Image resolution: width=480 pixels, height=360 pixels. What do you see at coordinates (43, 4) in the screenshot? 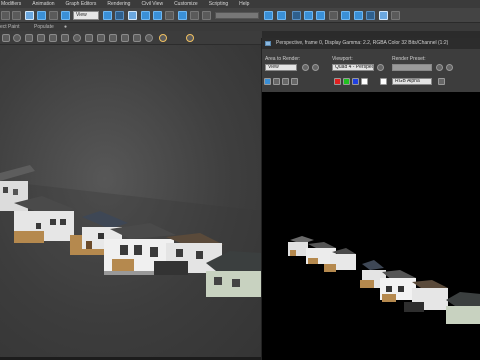
I see `menu-animation: Animation` at bounding box center [43, 4].